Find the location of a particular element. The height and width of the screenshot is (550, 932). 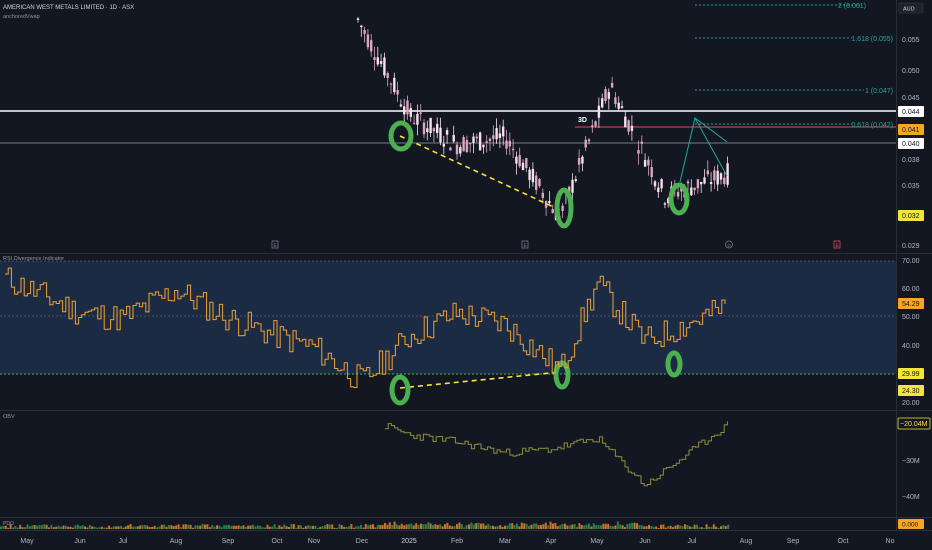

obv-axis-tick: −40M is located at coordinates (911, 497).